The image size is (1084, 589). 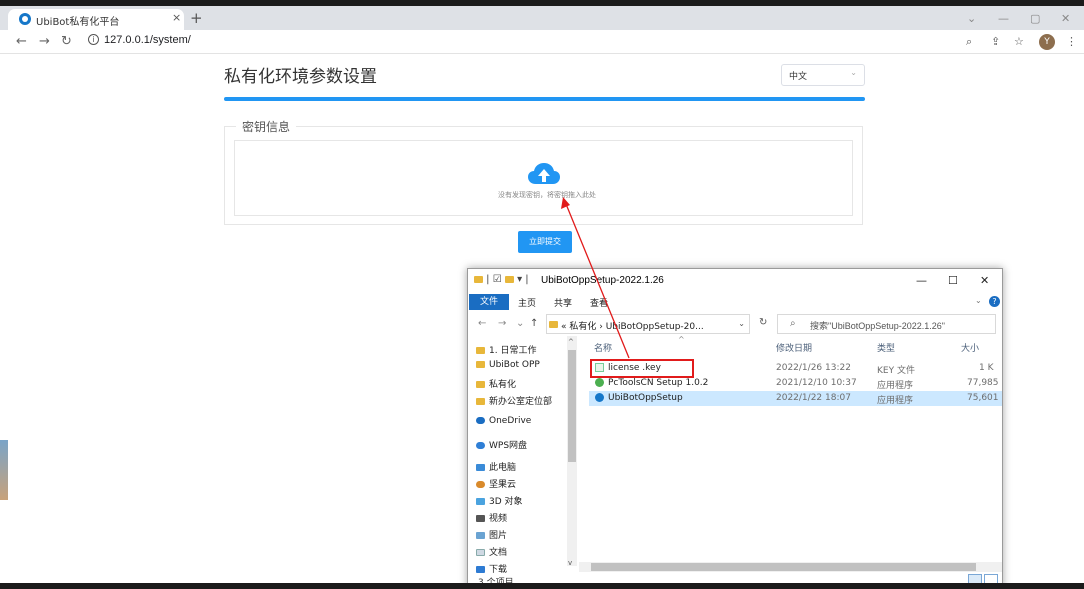 I want to click on annotation-highlight-box, so click(x=642, y=368).